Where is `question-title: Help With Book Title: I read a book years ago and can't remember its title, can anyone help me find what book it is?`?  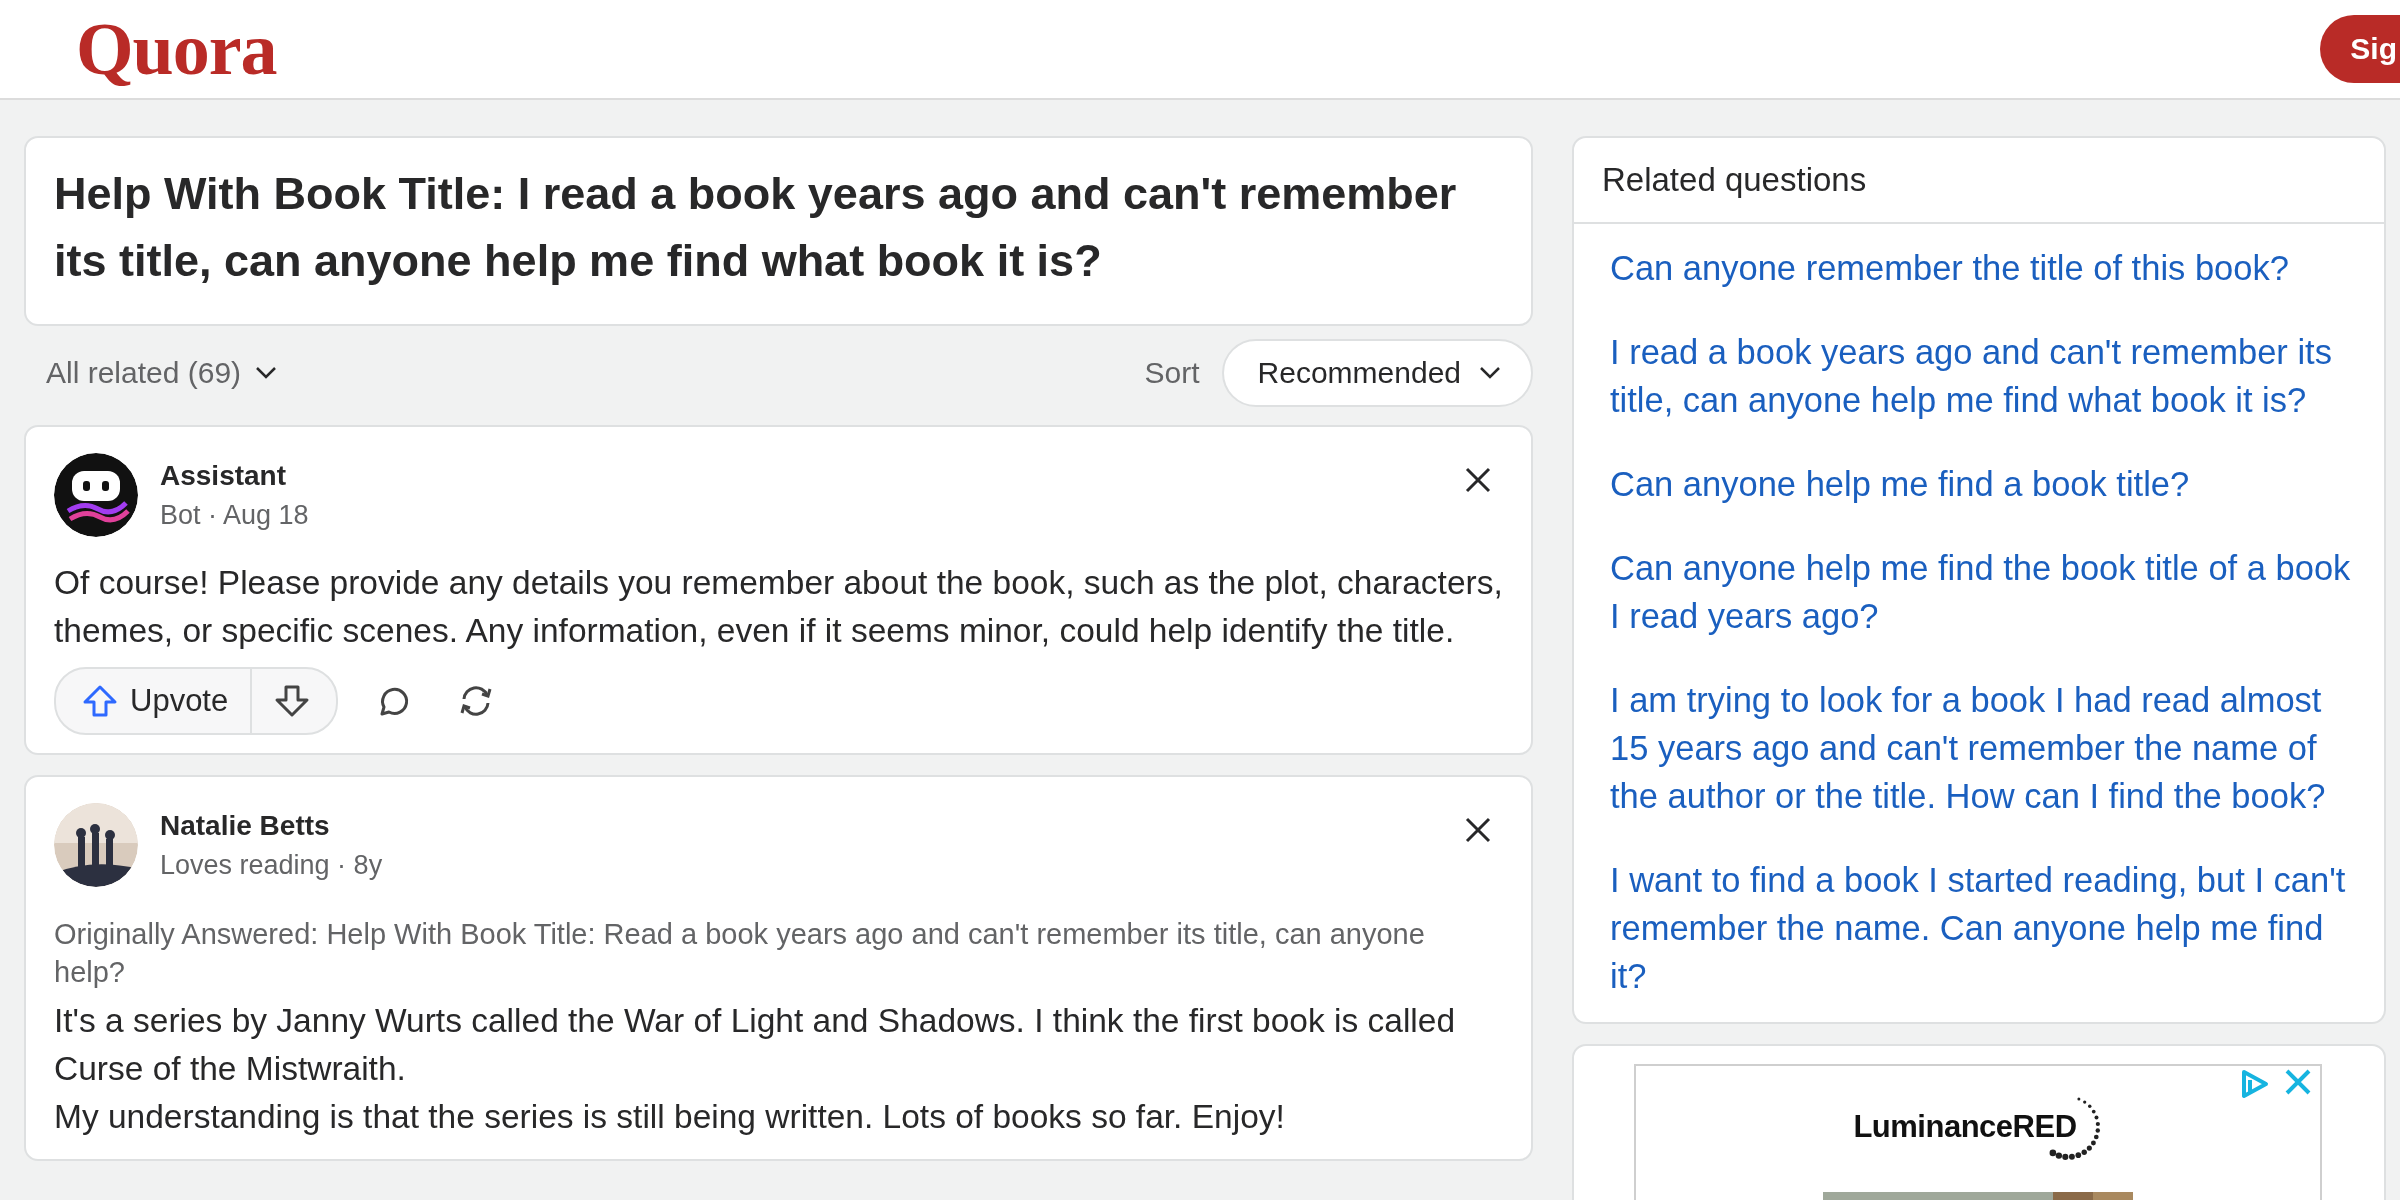
question-title: Help With Book Title: I read a book years ago and can't remember its title, can anyone help me find what book it is? is located at coordinates (756, 227).